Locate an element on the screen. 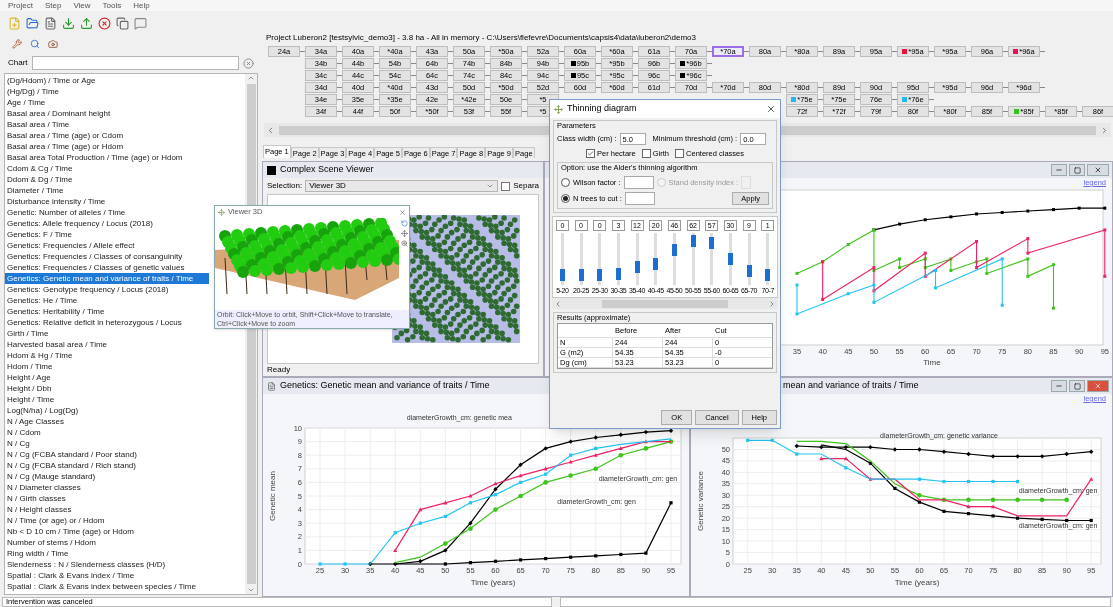  x-axis-title: Time is located at coordinates (932, 362).